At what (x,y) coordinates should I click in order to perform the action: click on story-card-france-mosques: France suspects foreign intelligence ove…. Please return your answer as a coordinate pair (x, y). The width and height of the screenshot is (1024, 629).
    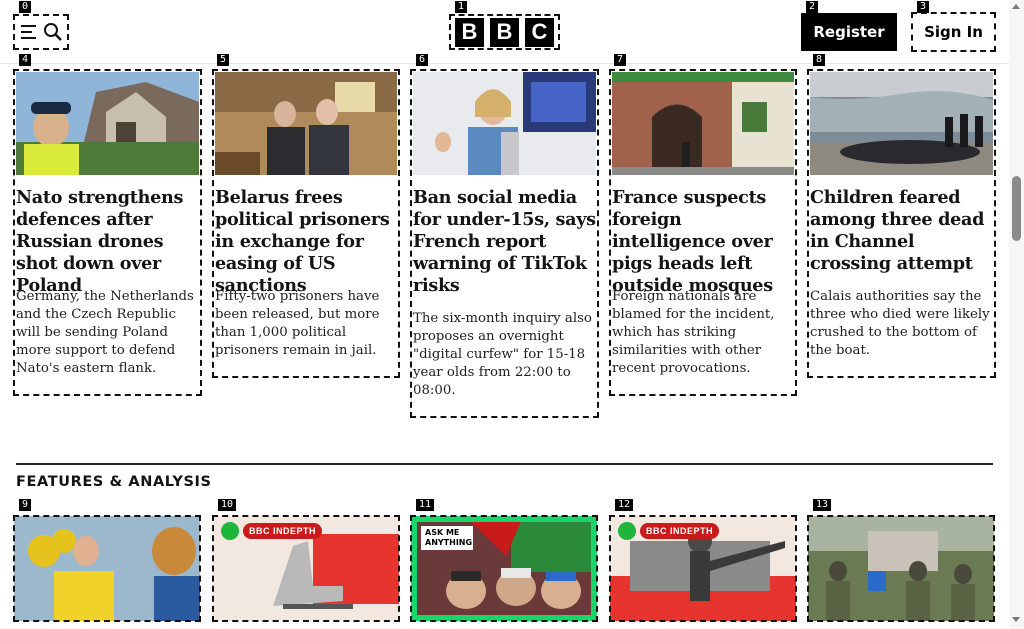
    Looking at the image, I should click on (703, 232).